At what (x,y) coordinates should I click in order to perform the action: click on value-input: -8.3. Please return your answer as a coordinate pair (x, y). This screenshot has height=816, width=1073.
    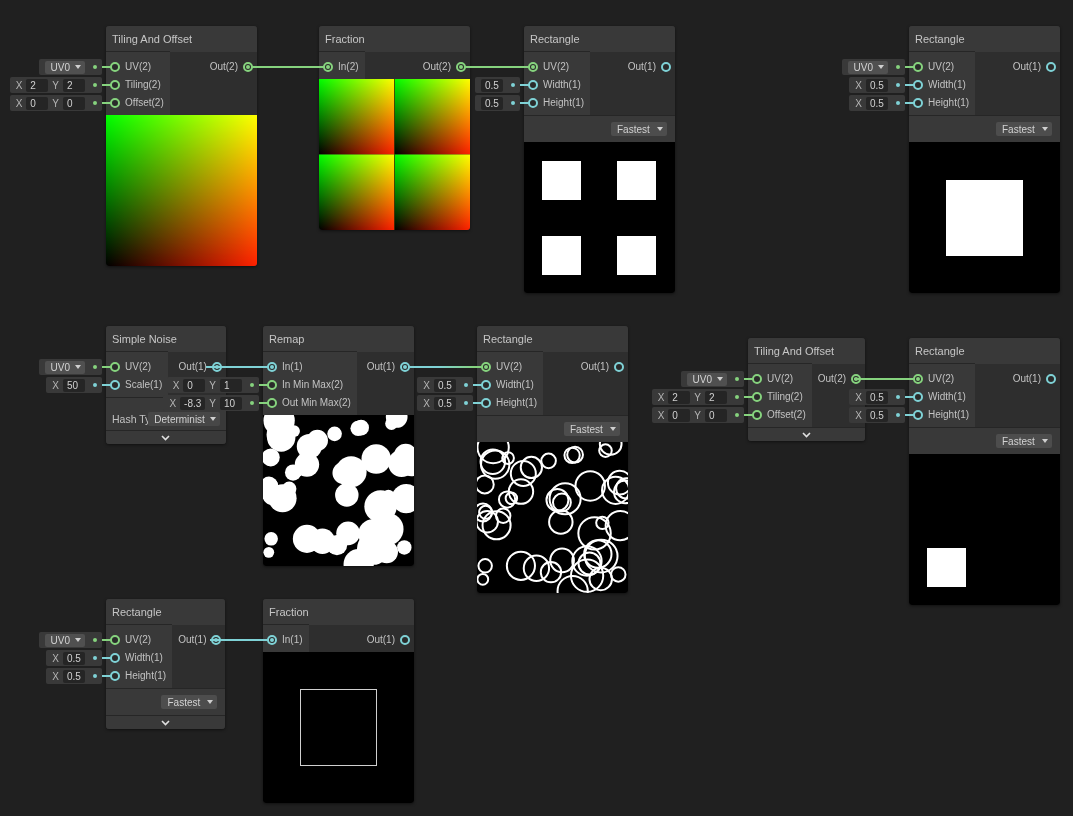
    Looking at the image, I should click on (193, 403).